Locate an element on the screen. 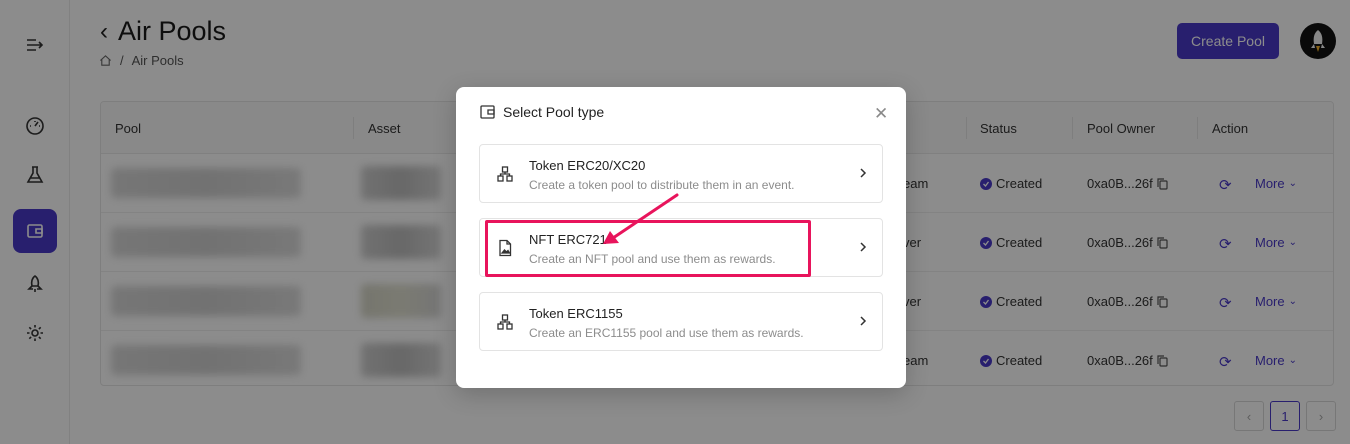 This screenshot has height=444, width=1350. annotation-arrow is located at coordinates (641, 218).